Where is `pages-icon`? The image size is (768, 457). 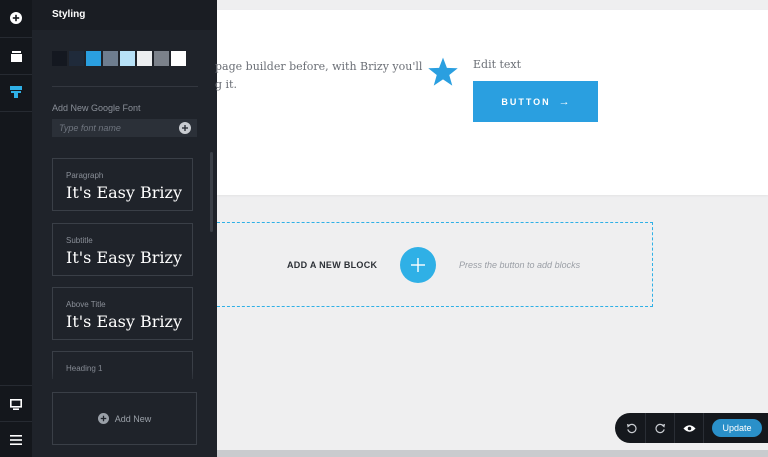
pages-icon is located at coordinates (16, 56).